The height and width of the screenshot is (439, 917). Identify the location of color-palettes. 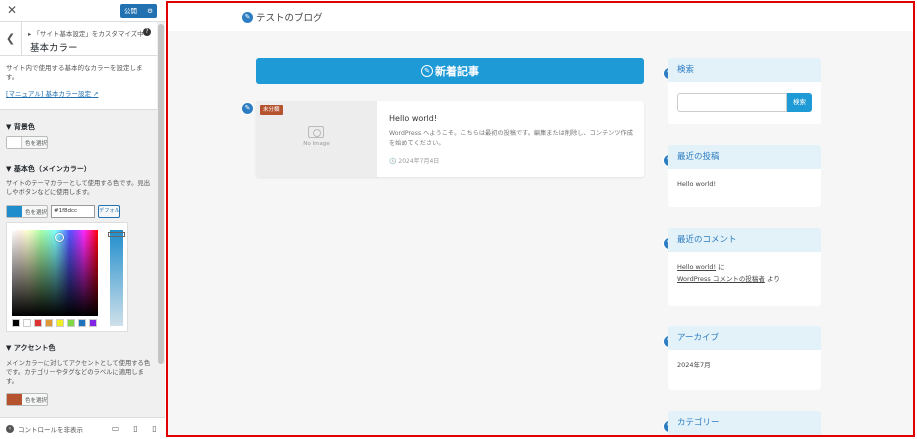
(54, 323).